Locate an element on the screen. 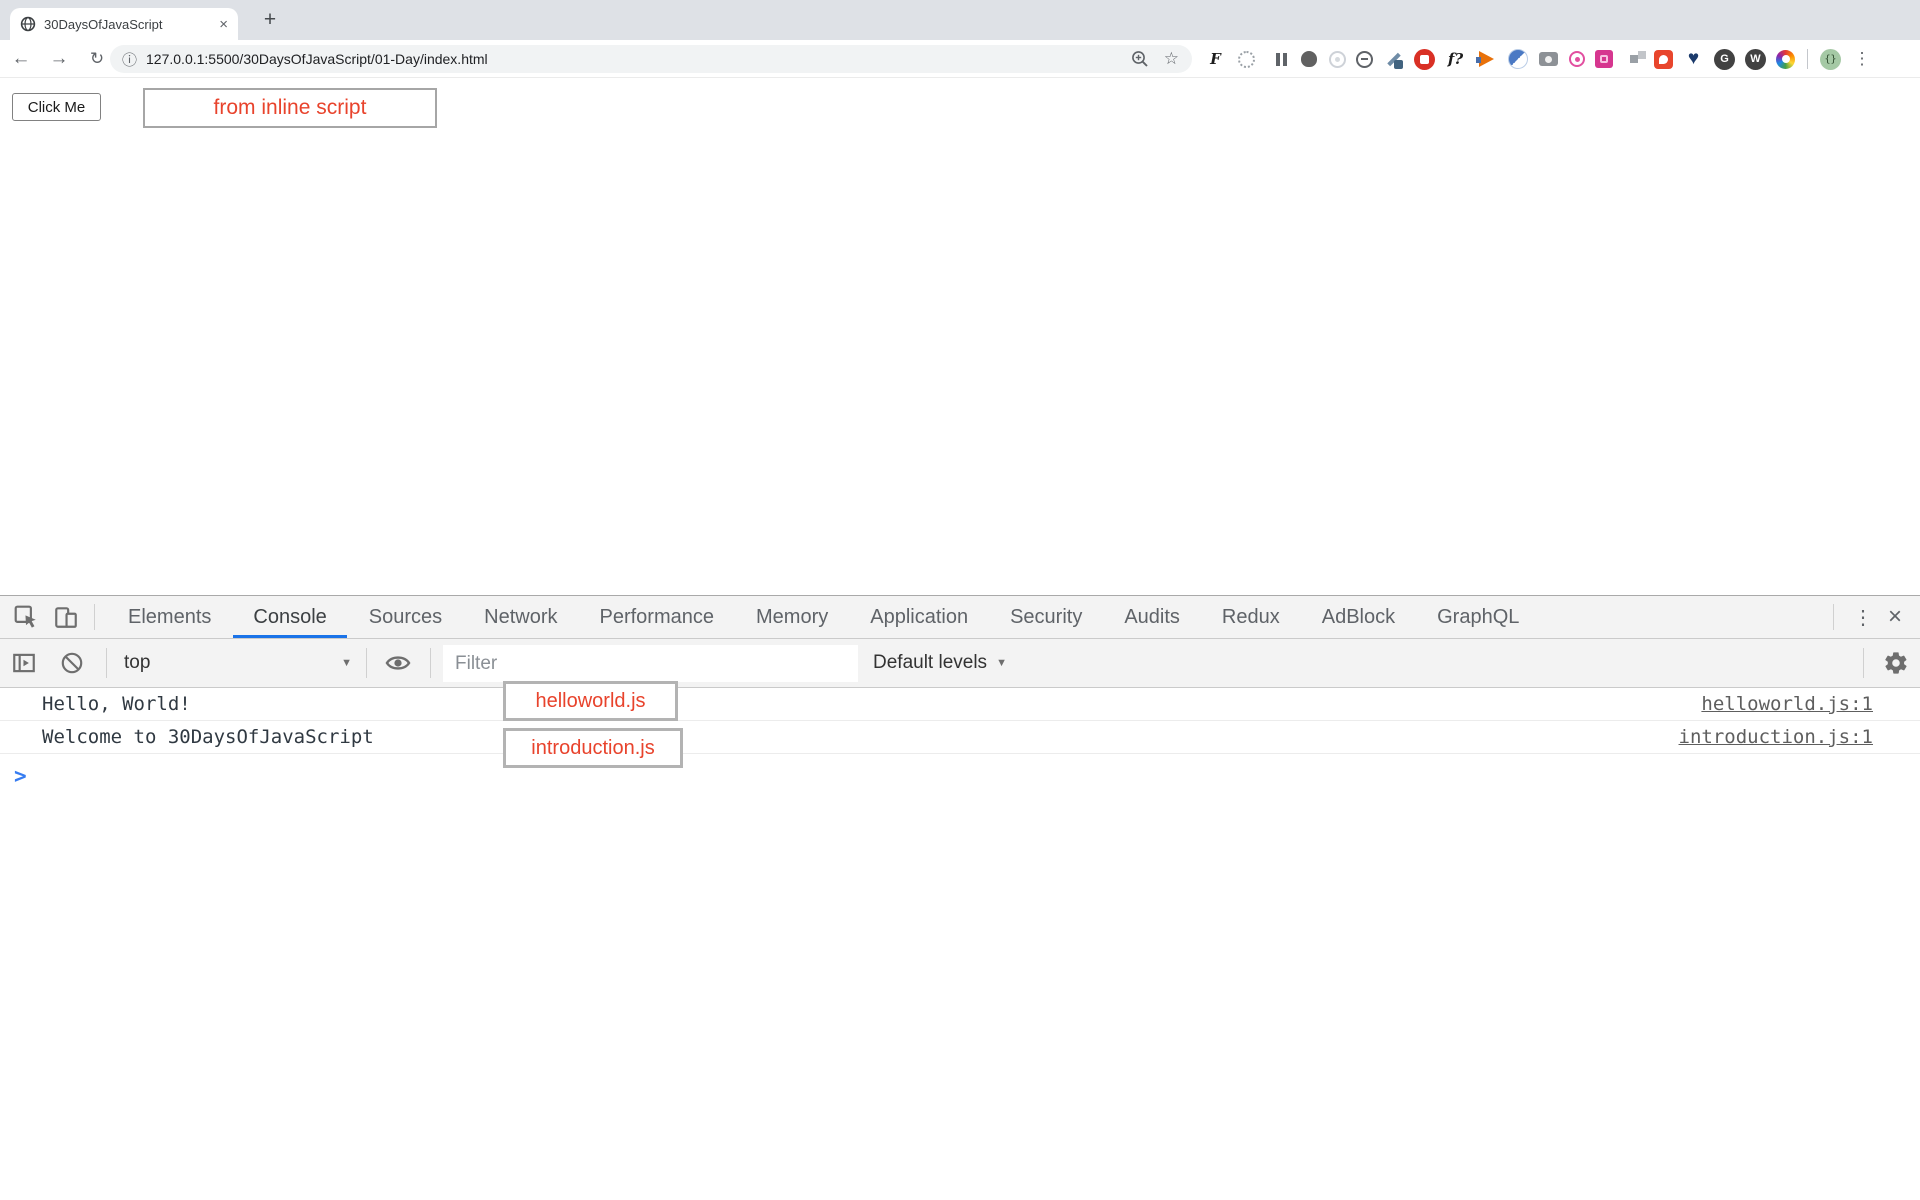 The width and height of the screenshot is (1920, 1200). tab-console: Console is located at coordinates (290, 617).